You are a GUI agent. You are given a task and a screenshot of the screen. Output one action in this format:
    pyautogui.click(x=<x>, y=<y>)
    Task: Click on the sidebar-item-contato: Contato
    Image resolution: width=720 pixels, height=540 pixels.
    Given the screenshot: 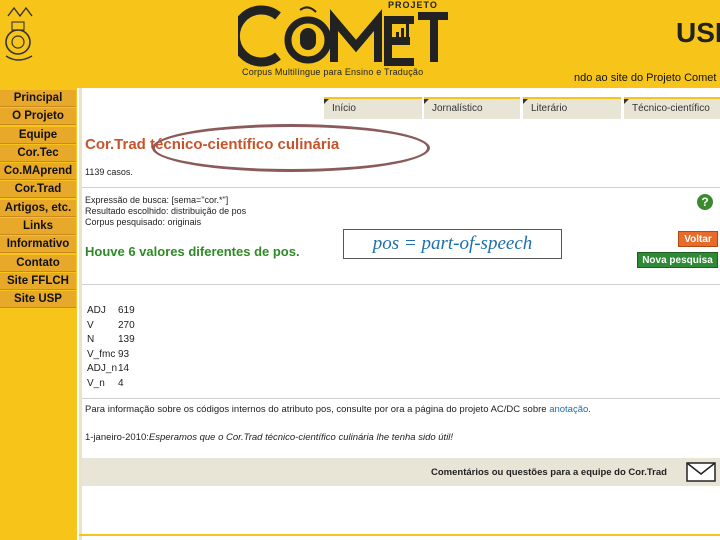 What is the action you would take?
    pyautogui.click(x=38, y=263)
    